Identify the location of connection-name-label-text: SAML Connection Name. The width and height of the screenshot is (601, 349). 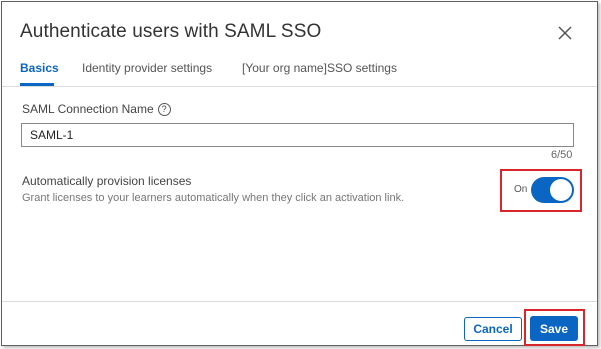
(88, 109).